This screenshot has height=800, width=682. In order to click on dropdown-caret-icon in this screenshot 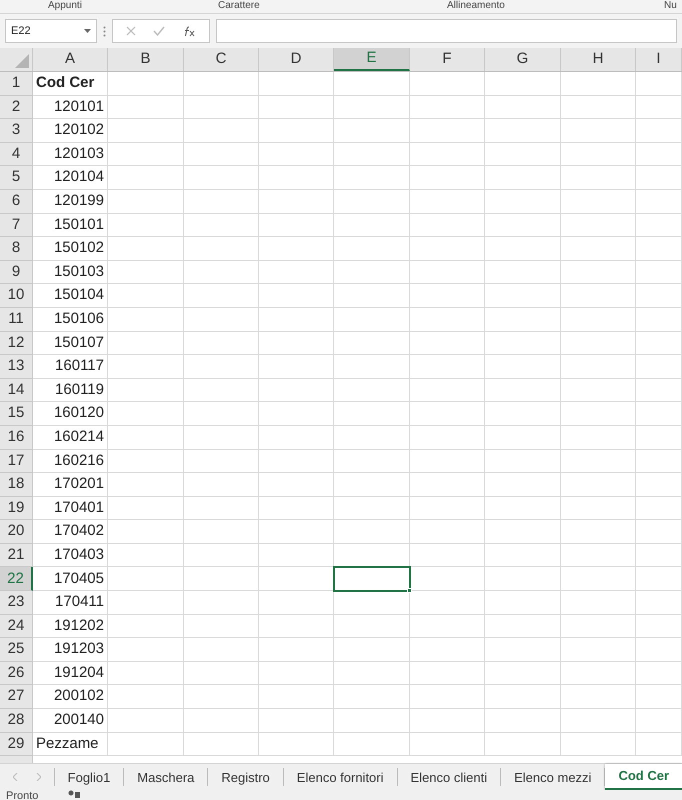, I will do `click(87, 31)`.